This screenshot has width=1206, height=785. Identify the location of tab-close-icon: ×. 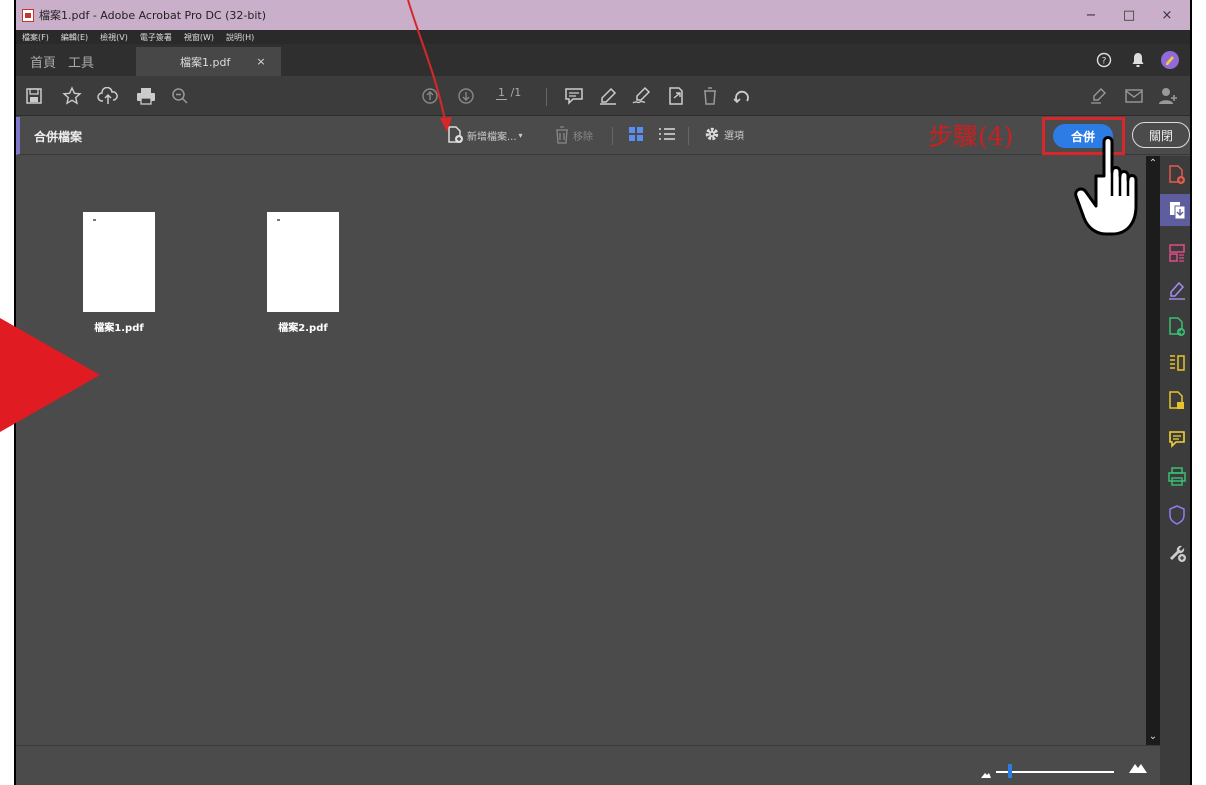
(260, 61).